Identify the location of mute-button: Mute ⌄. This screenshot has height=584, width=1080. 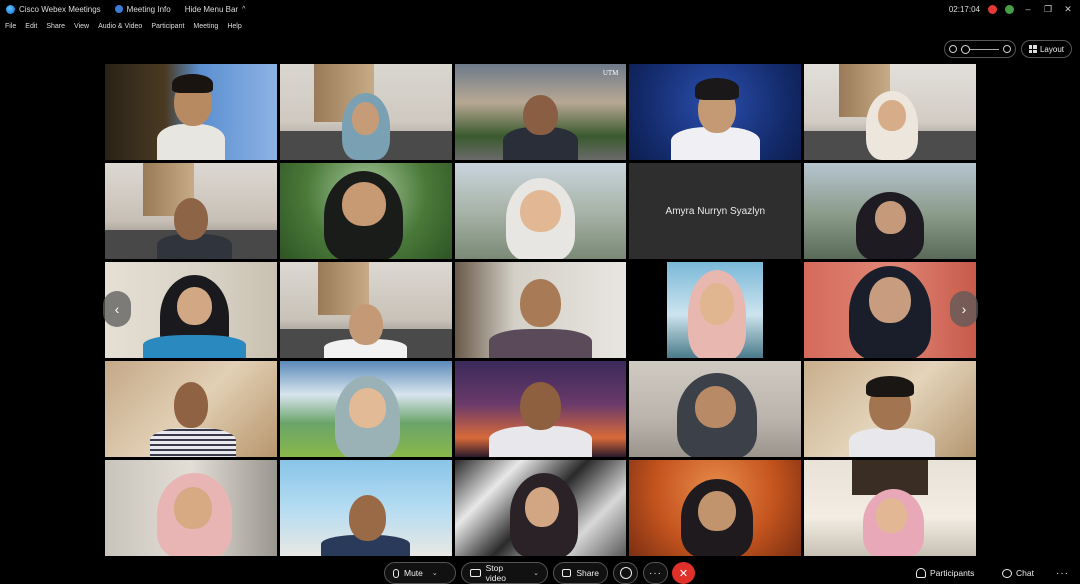
(420, 573).